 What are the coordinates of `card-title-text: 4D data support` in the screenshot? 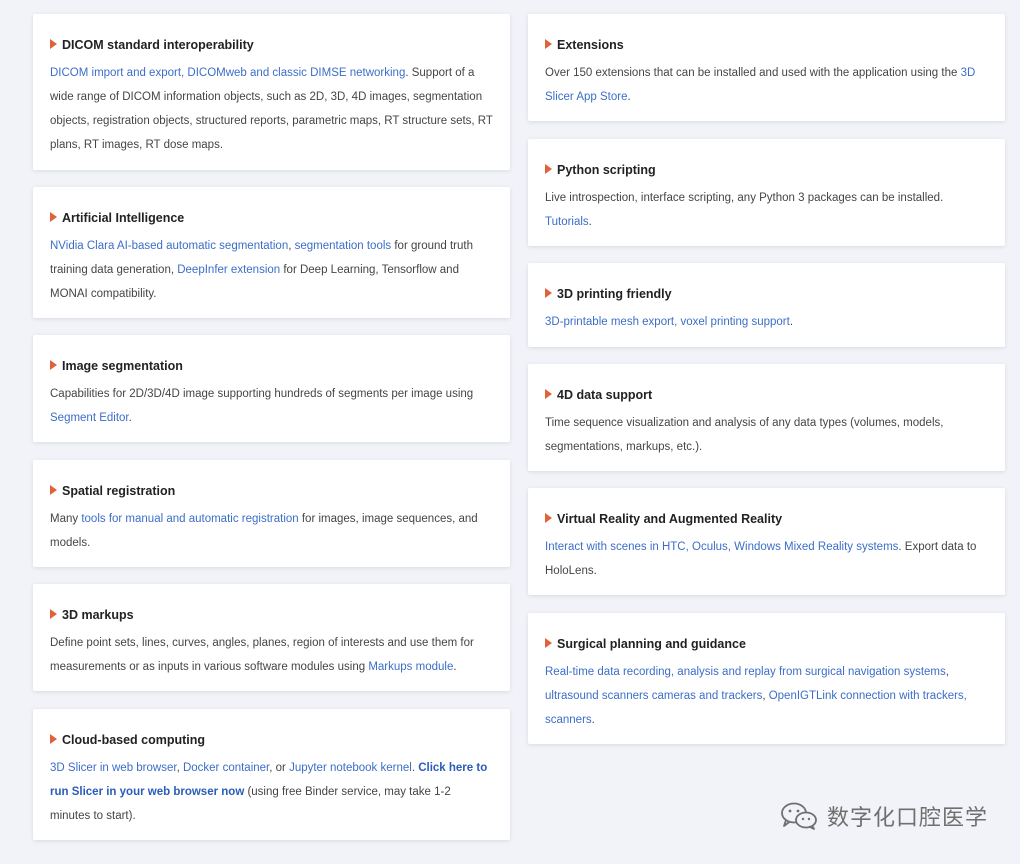 It's located at (605, 395).